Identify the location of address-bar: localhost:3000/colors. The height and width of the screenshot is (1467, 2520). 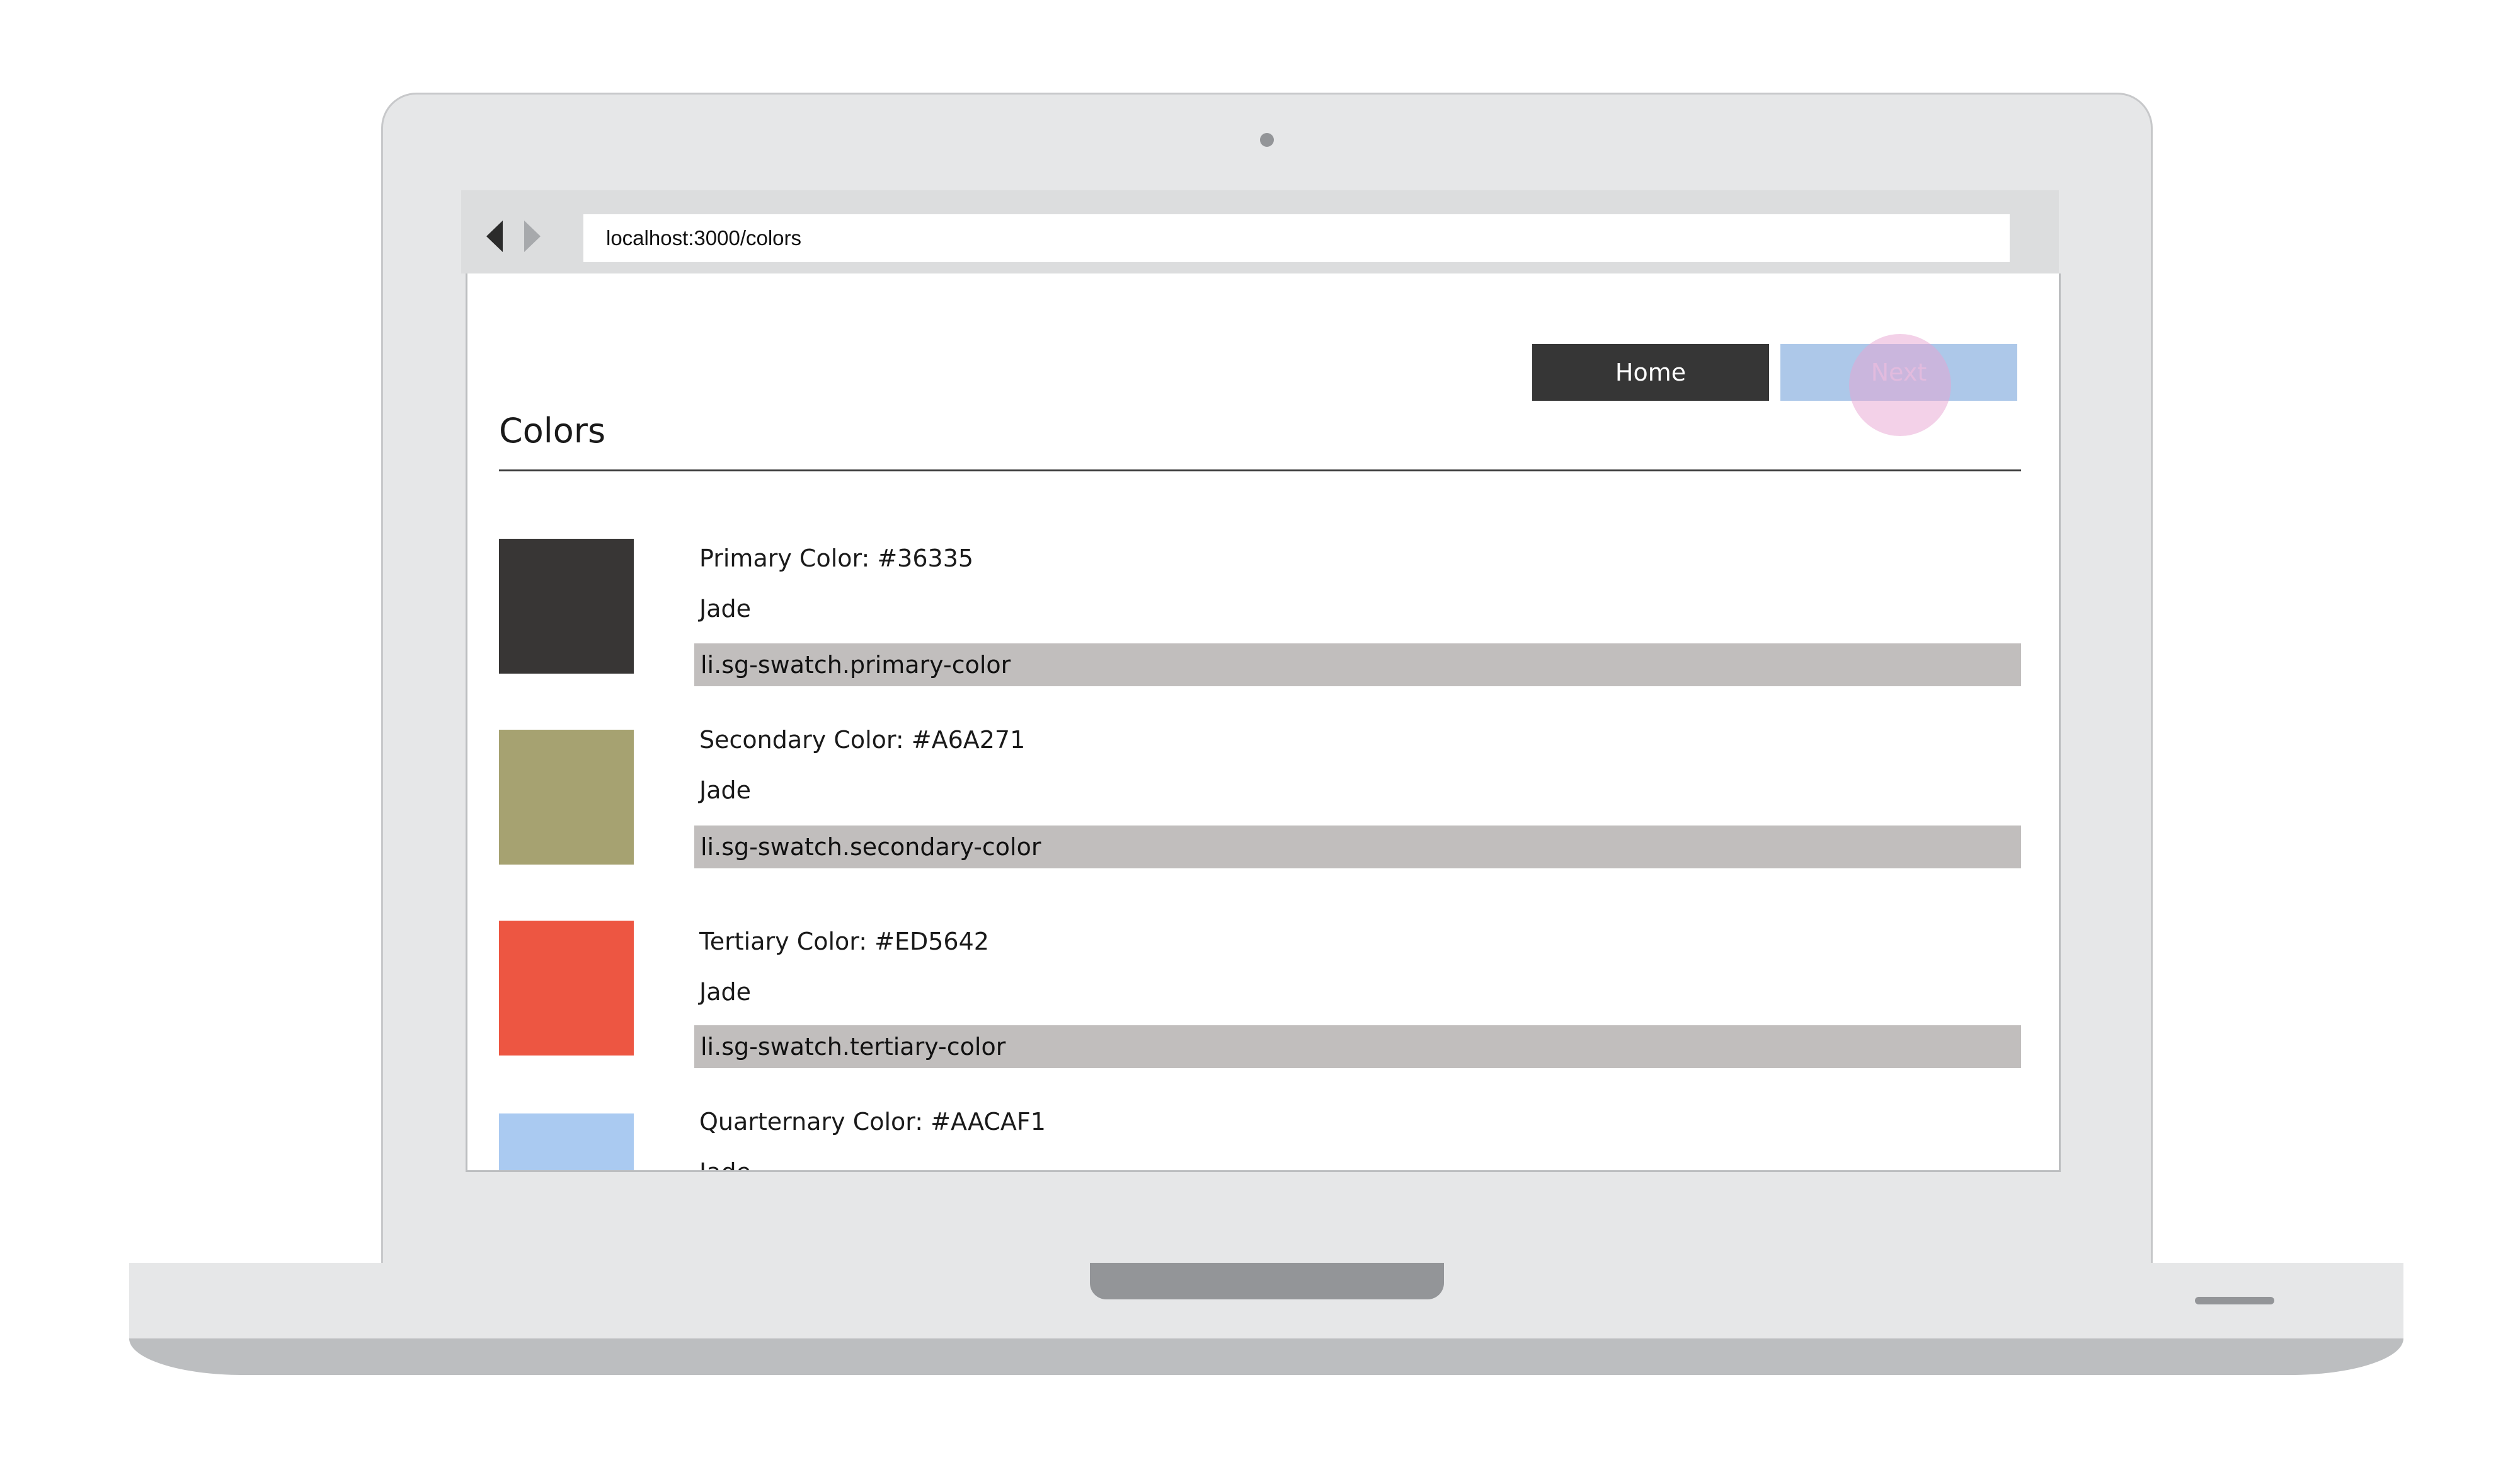
(1296, 238).